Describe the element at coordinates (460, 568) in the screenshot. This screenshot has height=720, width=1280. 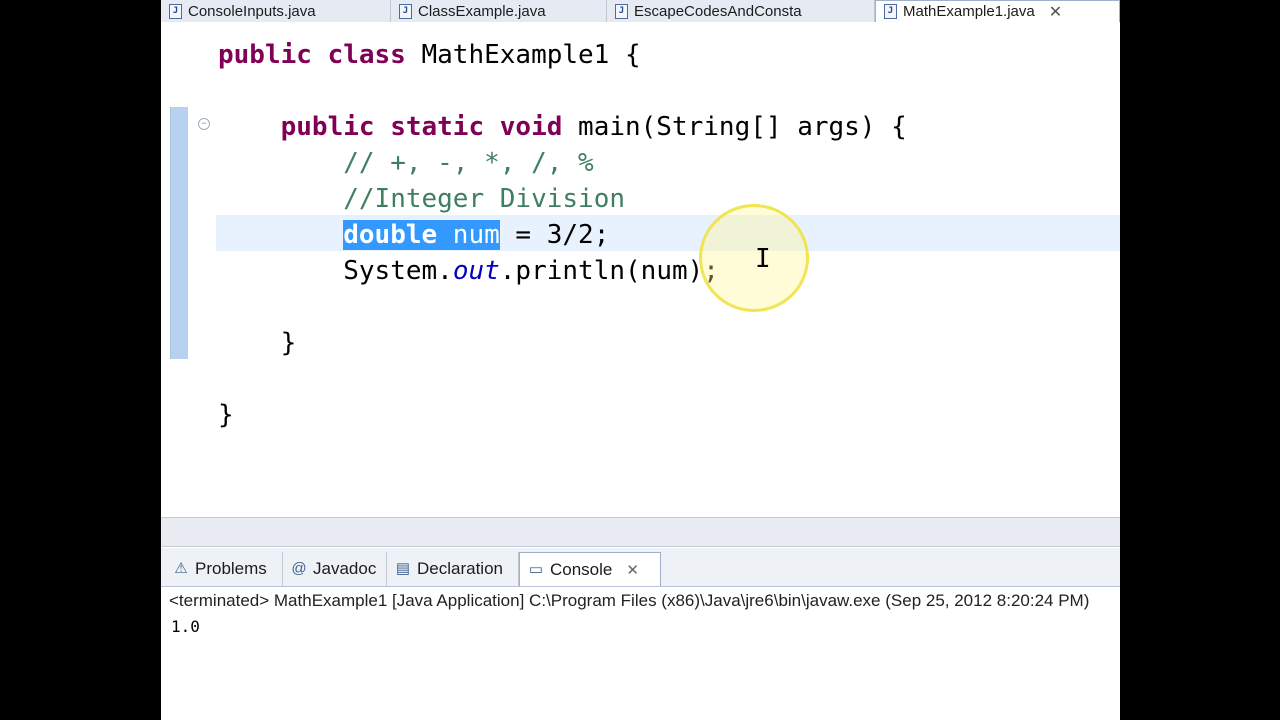
I see `tab-label: Declaration` at that location.